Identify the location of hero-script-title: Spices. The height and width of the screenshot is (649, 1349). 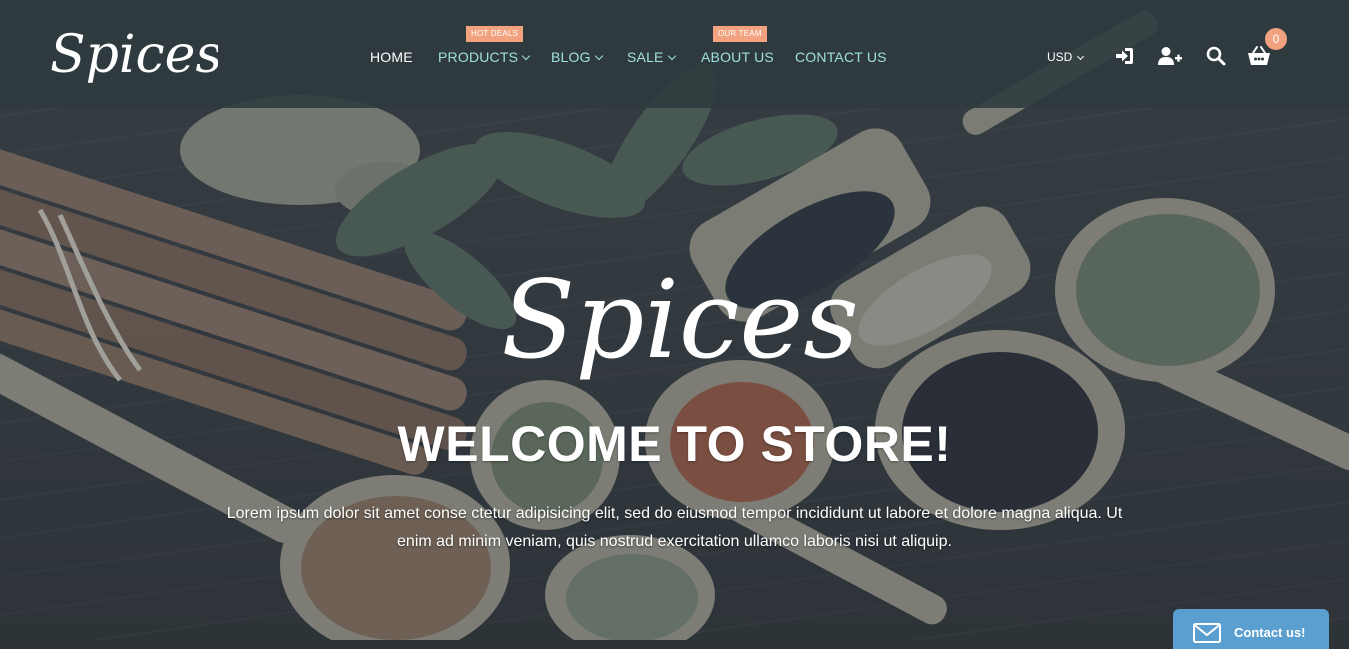
(680, 320).